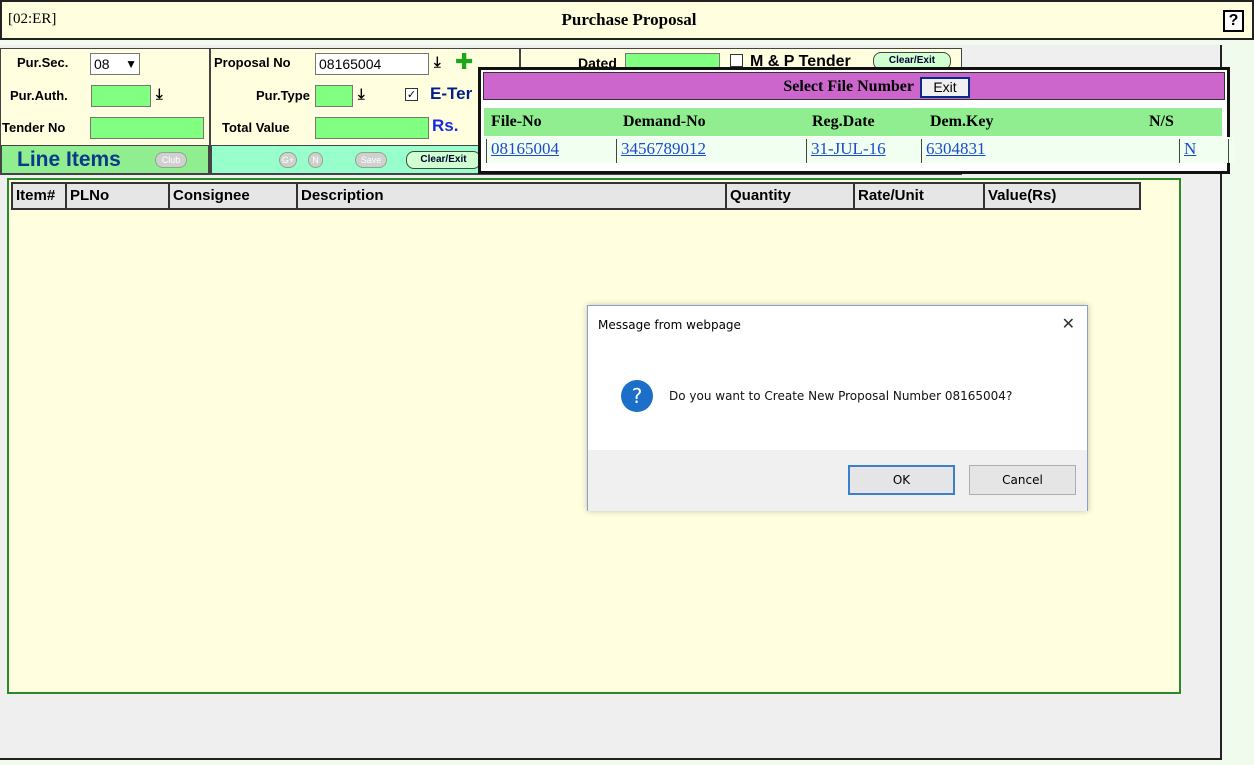 This screenshot has width=1254, height=765. Describe the element at coordinates (664, 121) in the screenshot. I see `col-demand-no: Demand-No` at that location.